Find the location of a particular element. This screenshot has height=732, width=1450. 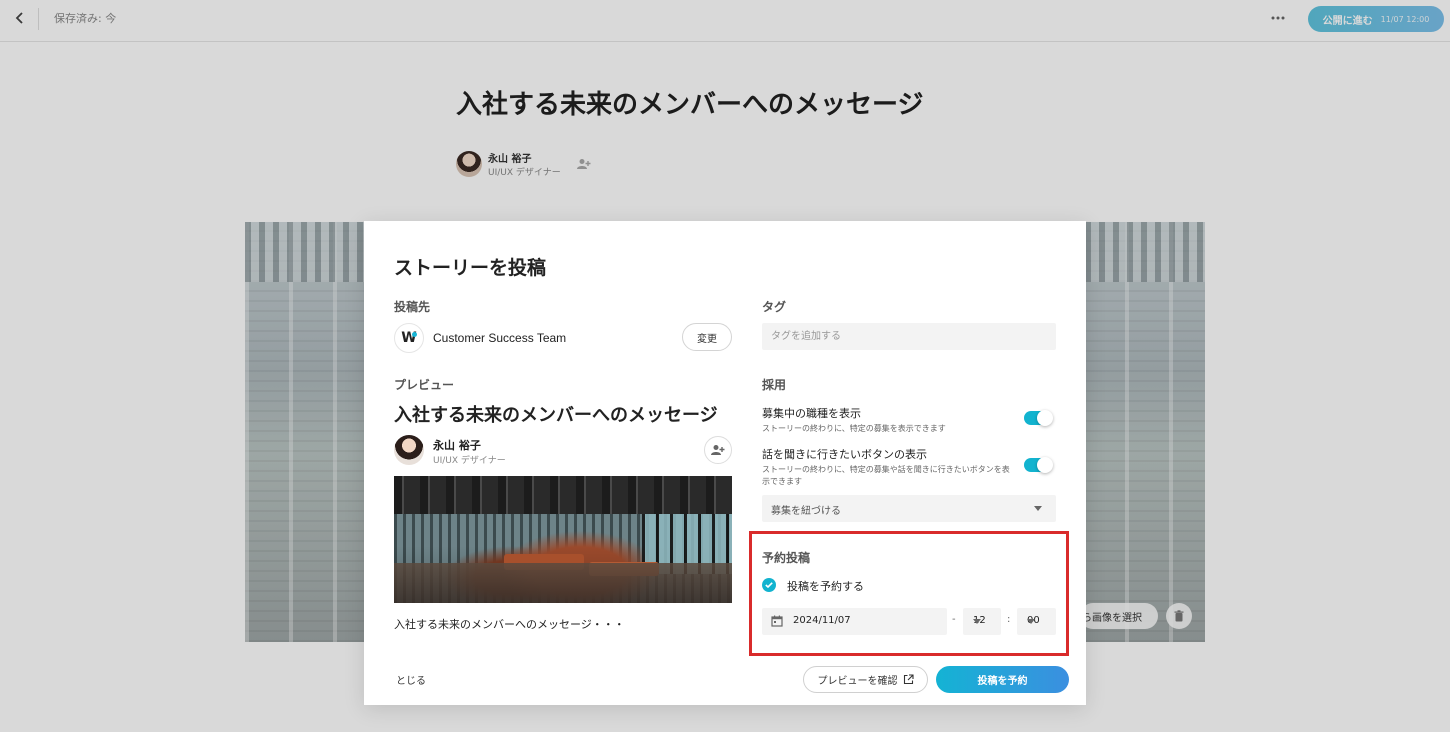

preview-title: 入社する未来のメンバーへのメッセージ is located at coordinates (556, 415).